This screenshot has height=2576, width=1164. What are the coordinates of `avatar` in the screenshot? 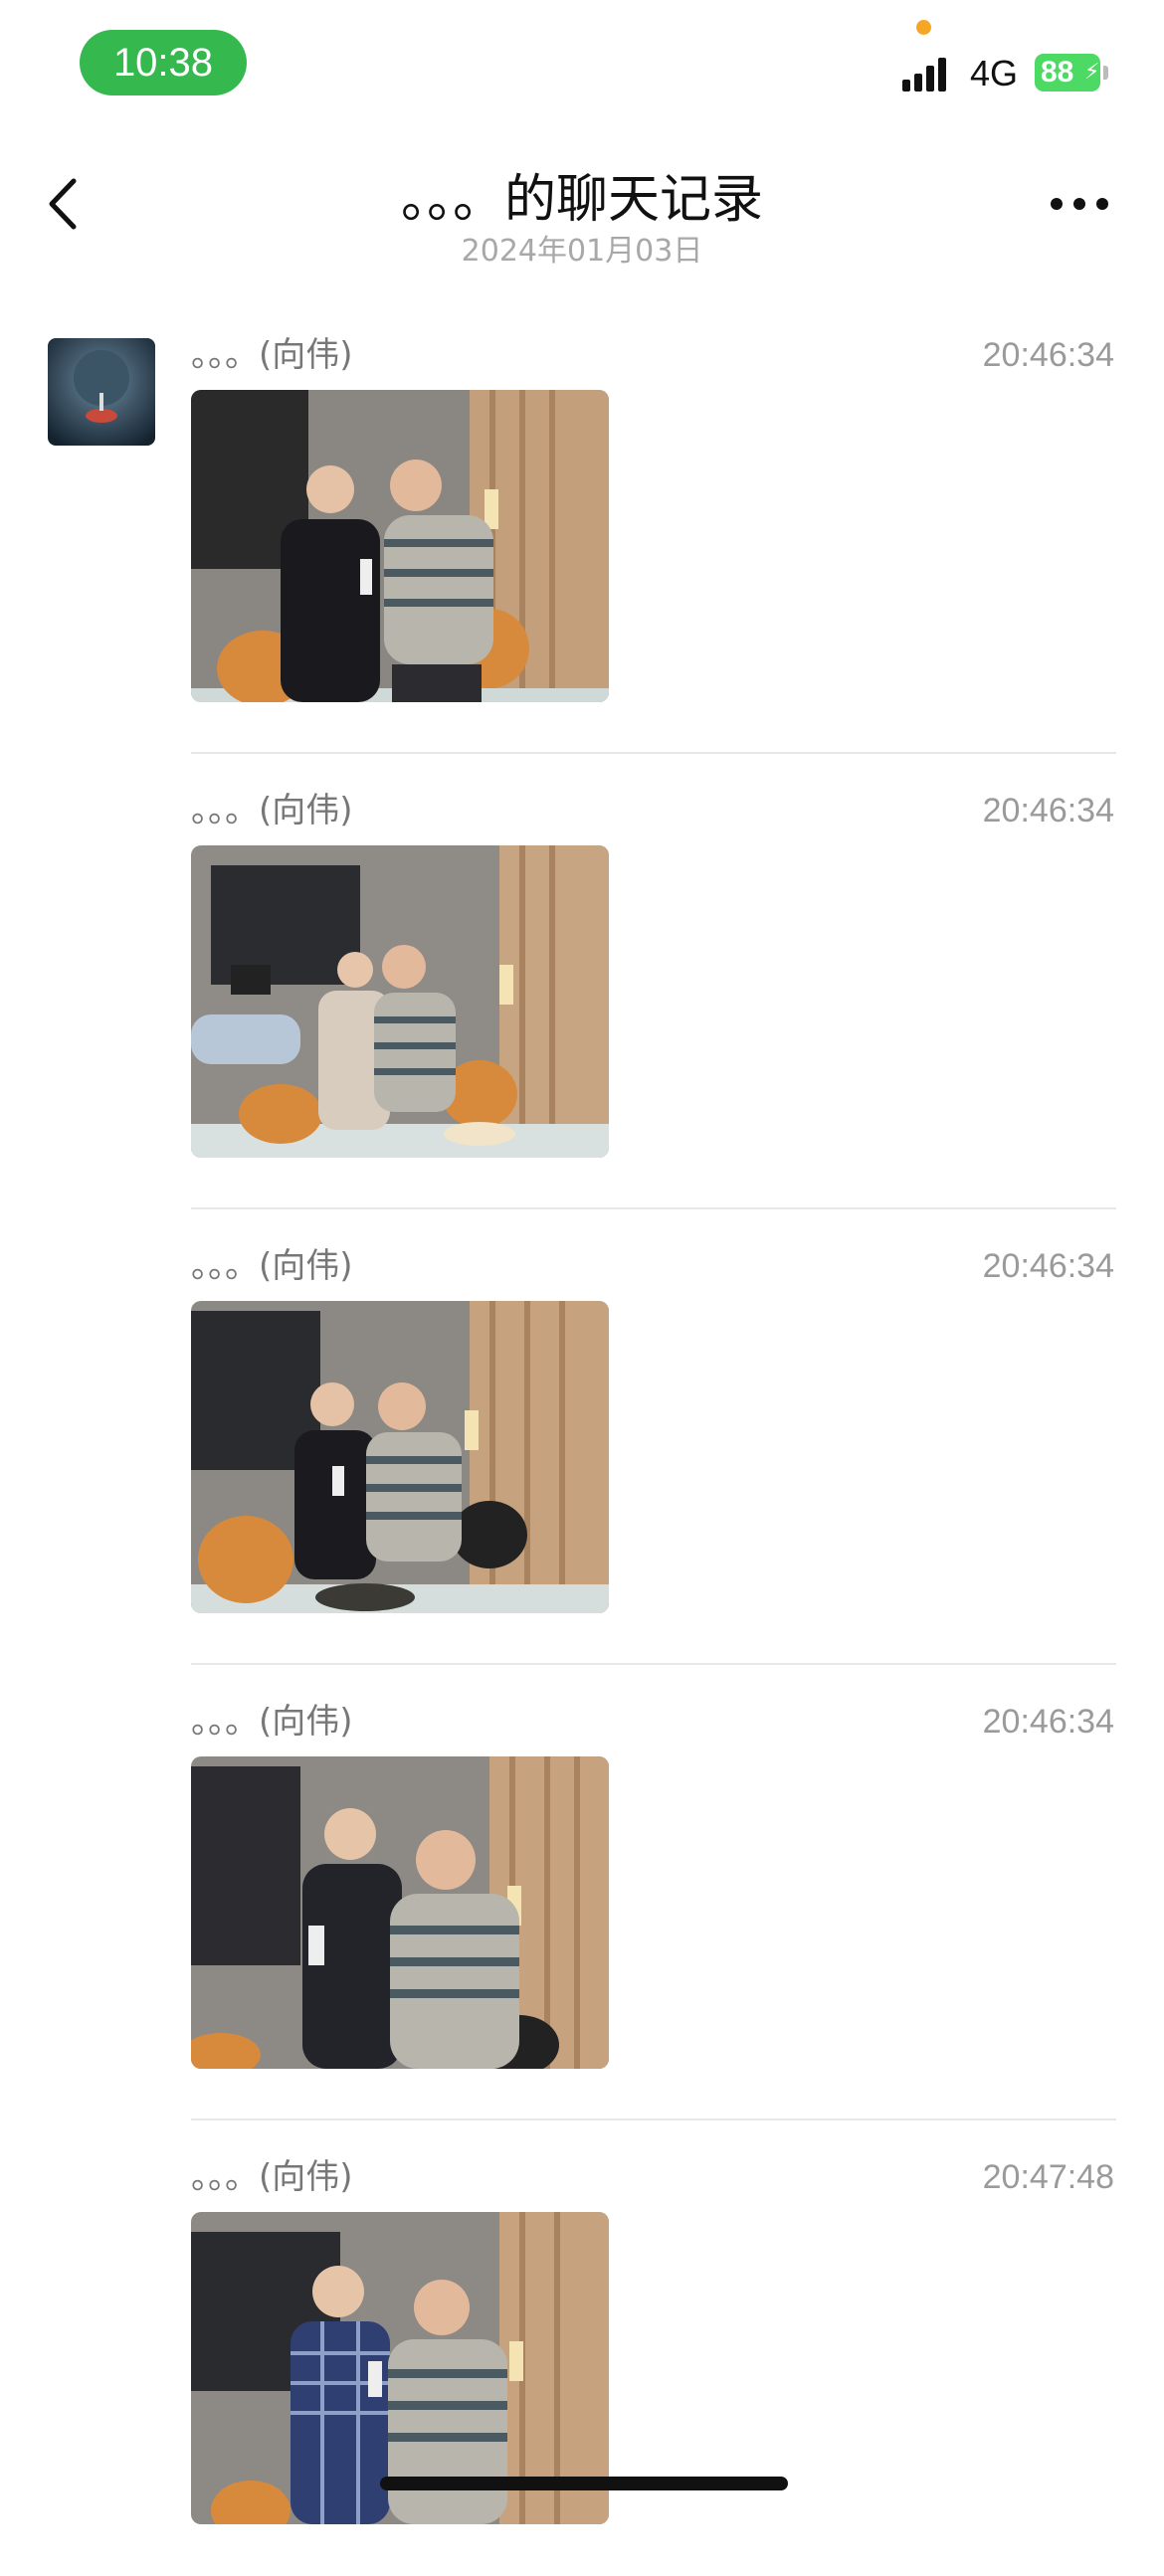 It's located at (101, 392).